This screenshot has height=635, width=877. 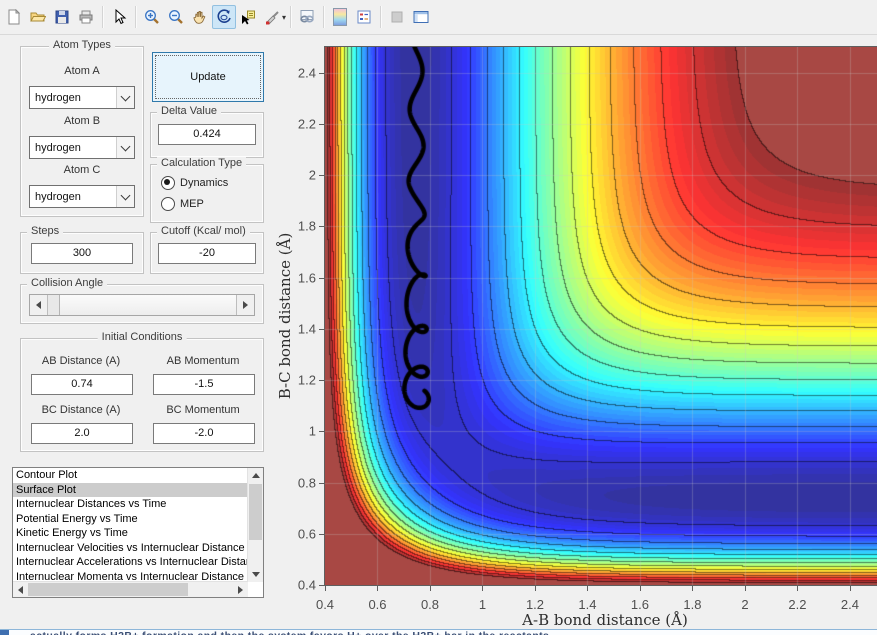 I want to click on list-item: Kinetic Energy vs Time, so click(x=130, y=533).